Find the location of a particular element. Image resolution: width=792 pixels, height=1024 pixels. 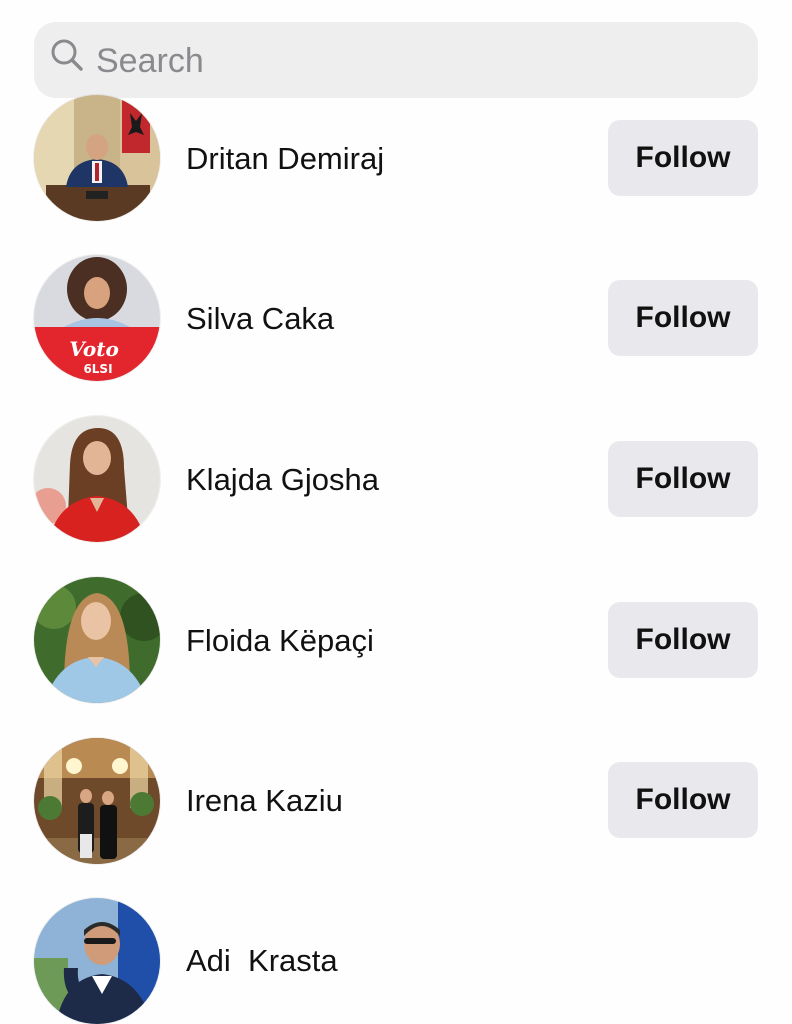

avatar-badge-text: 6LSI is located at coordinates (97, 369).